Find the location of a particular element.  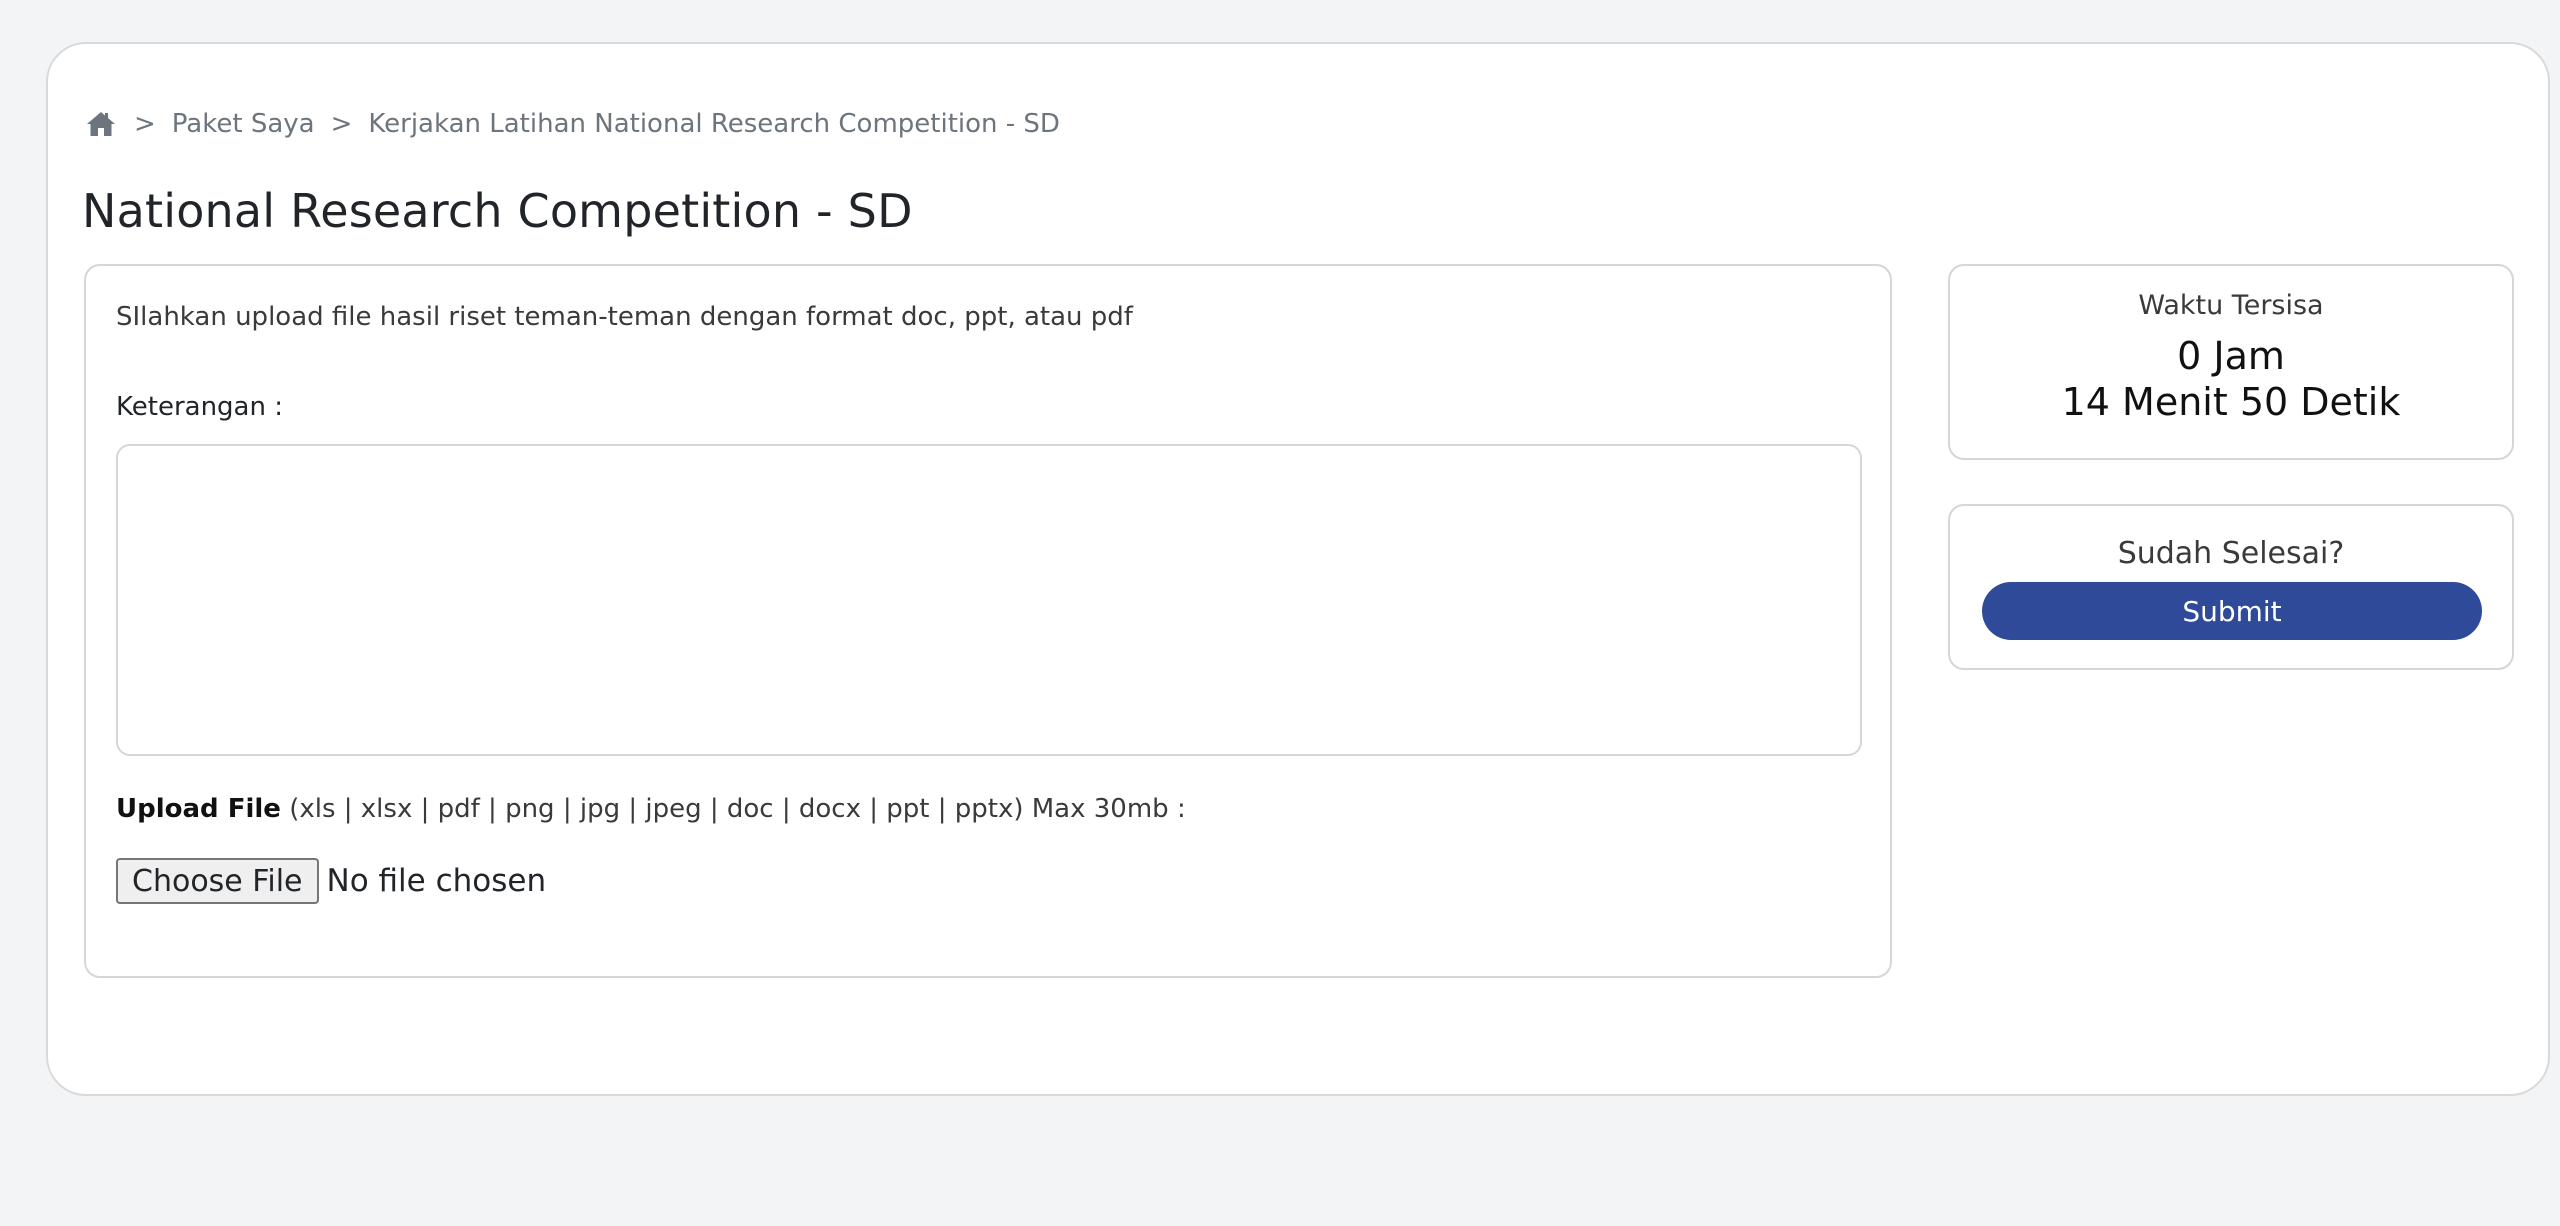

home-icon is located at coordinates (102, 124).